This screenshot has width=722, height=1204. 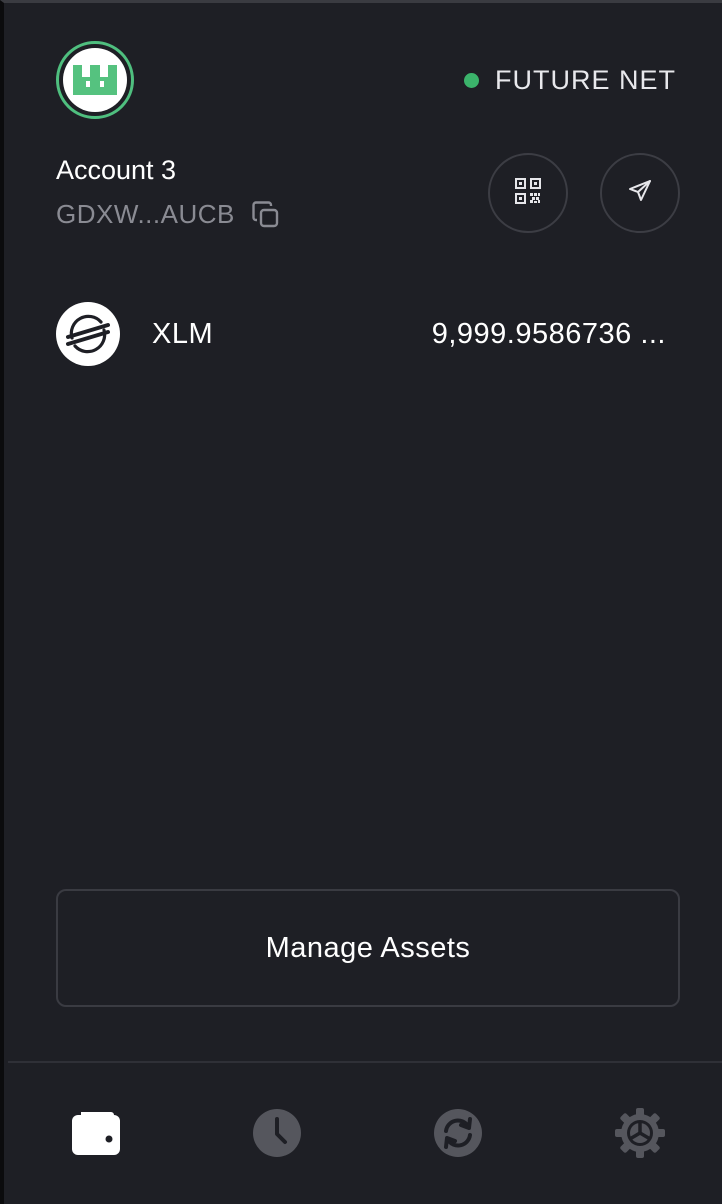 I want to click on send-icon, so click(x=640, y=193).